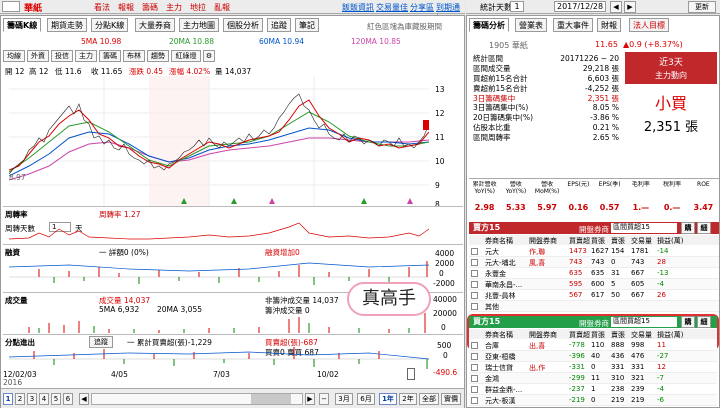 The width and height of the screenshot is (720, 408). What do you see at coordinates (593, 378) in the screenshot?
I see `buy-row: 金鴻 -299 11 310 321 -7` at bounding box center [593, 378].